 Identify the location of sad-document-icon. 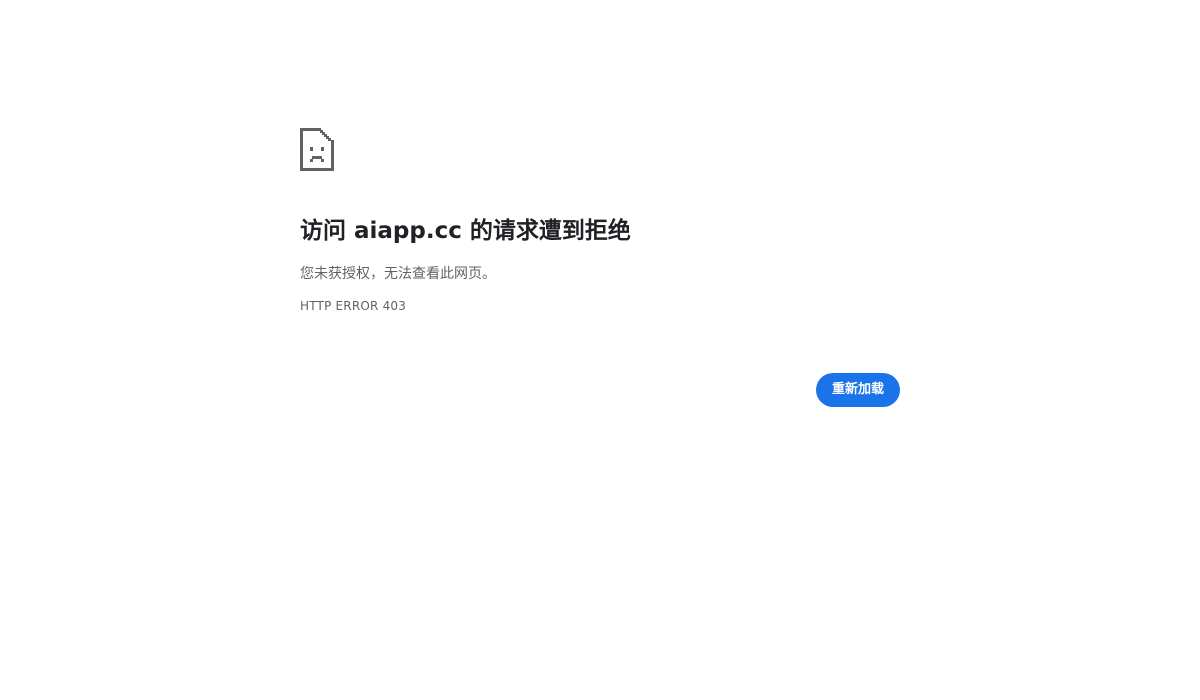
(317, 149).